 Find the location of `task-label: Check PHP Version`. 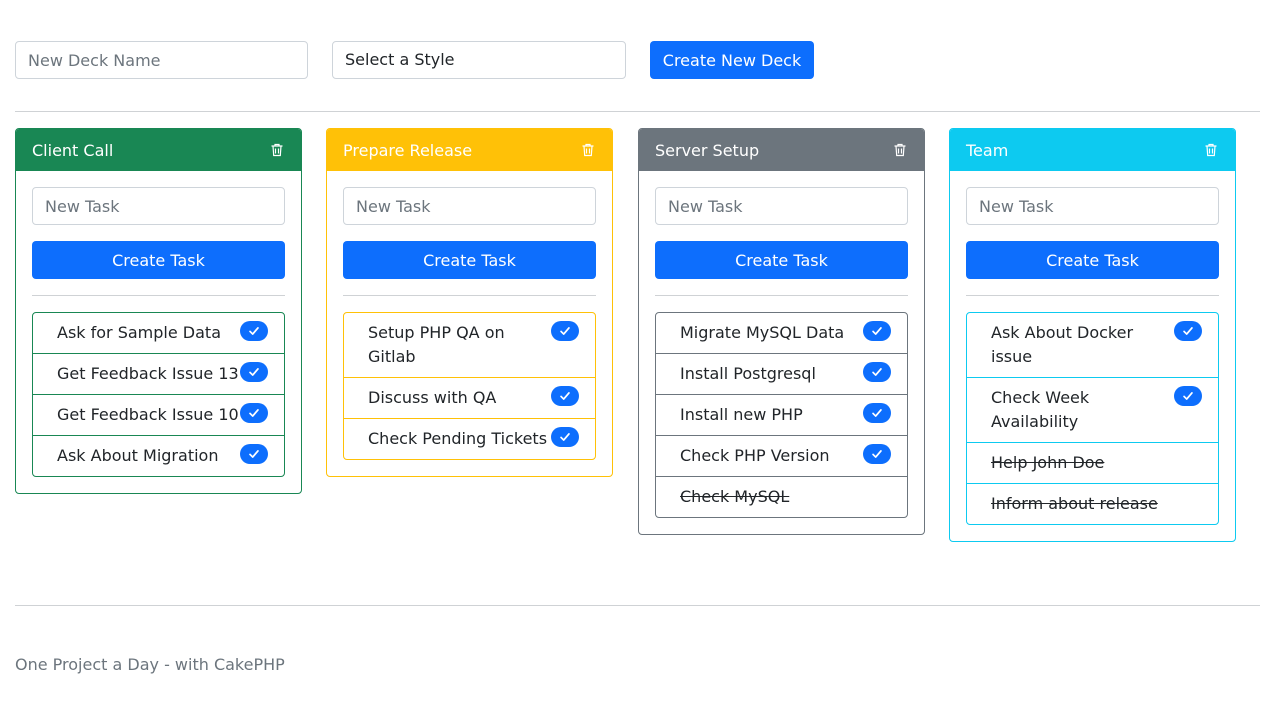

task-label: Check PHP Version is located at coordinates (755, 455).